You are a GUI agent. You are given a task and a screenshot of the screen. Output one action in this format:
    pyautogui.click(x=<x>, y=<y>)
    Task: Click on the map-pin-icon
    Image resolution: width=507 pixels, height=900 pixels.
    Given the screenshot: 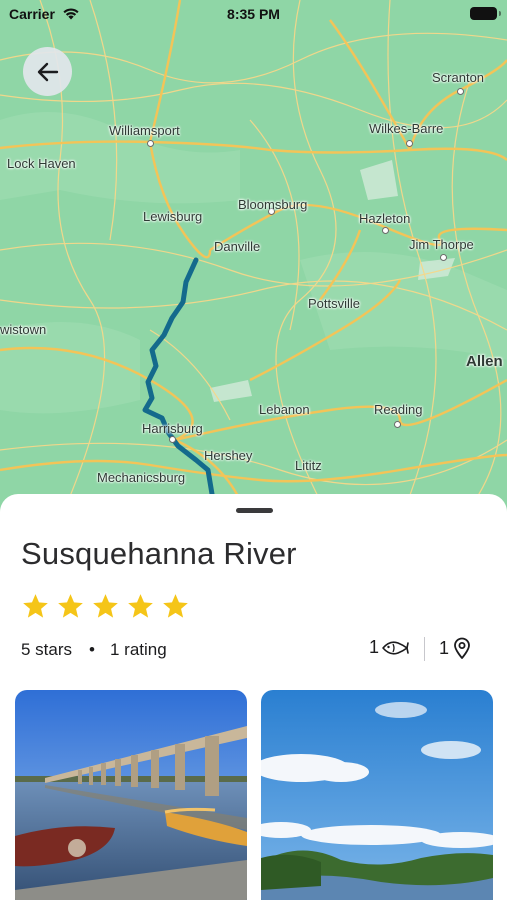 What is the action you would take?
    pyautogui.click(x=462, y=648)
    